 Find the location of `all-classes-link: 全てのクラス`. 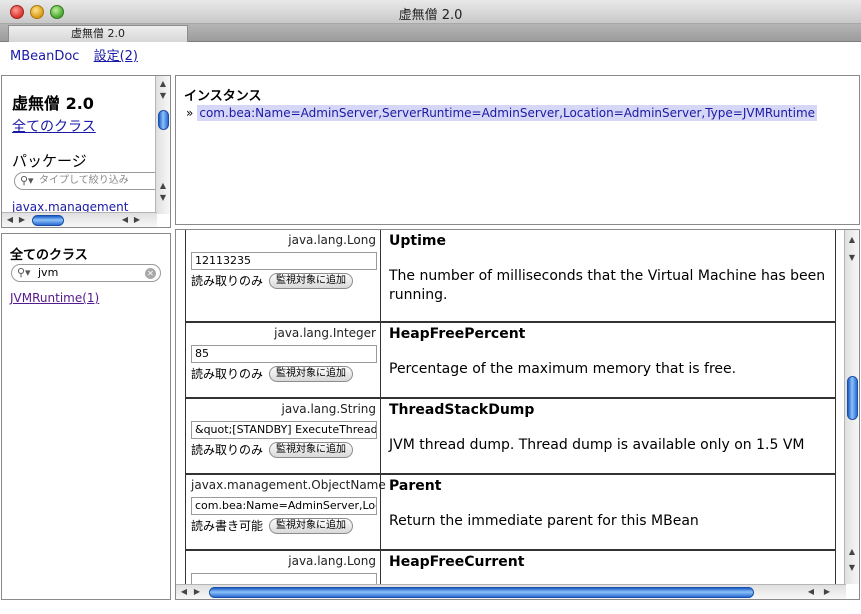

all-classes-link: 全てのクラス is located at coordinates (54, 126).